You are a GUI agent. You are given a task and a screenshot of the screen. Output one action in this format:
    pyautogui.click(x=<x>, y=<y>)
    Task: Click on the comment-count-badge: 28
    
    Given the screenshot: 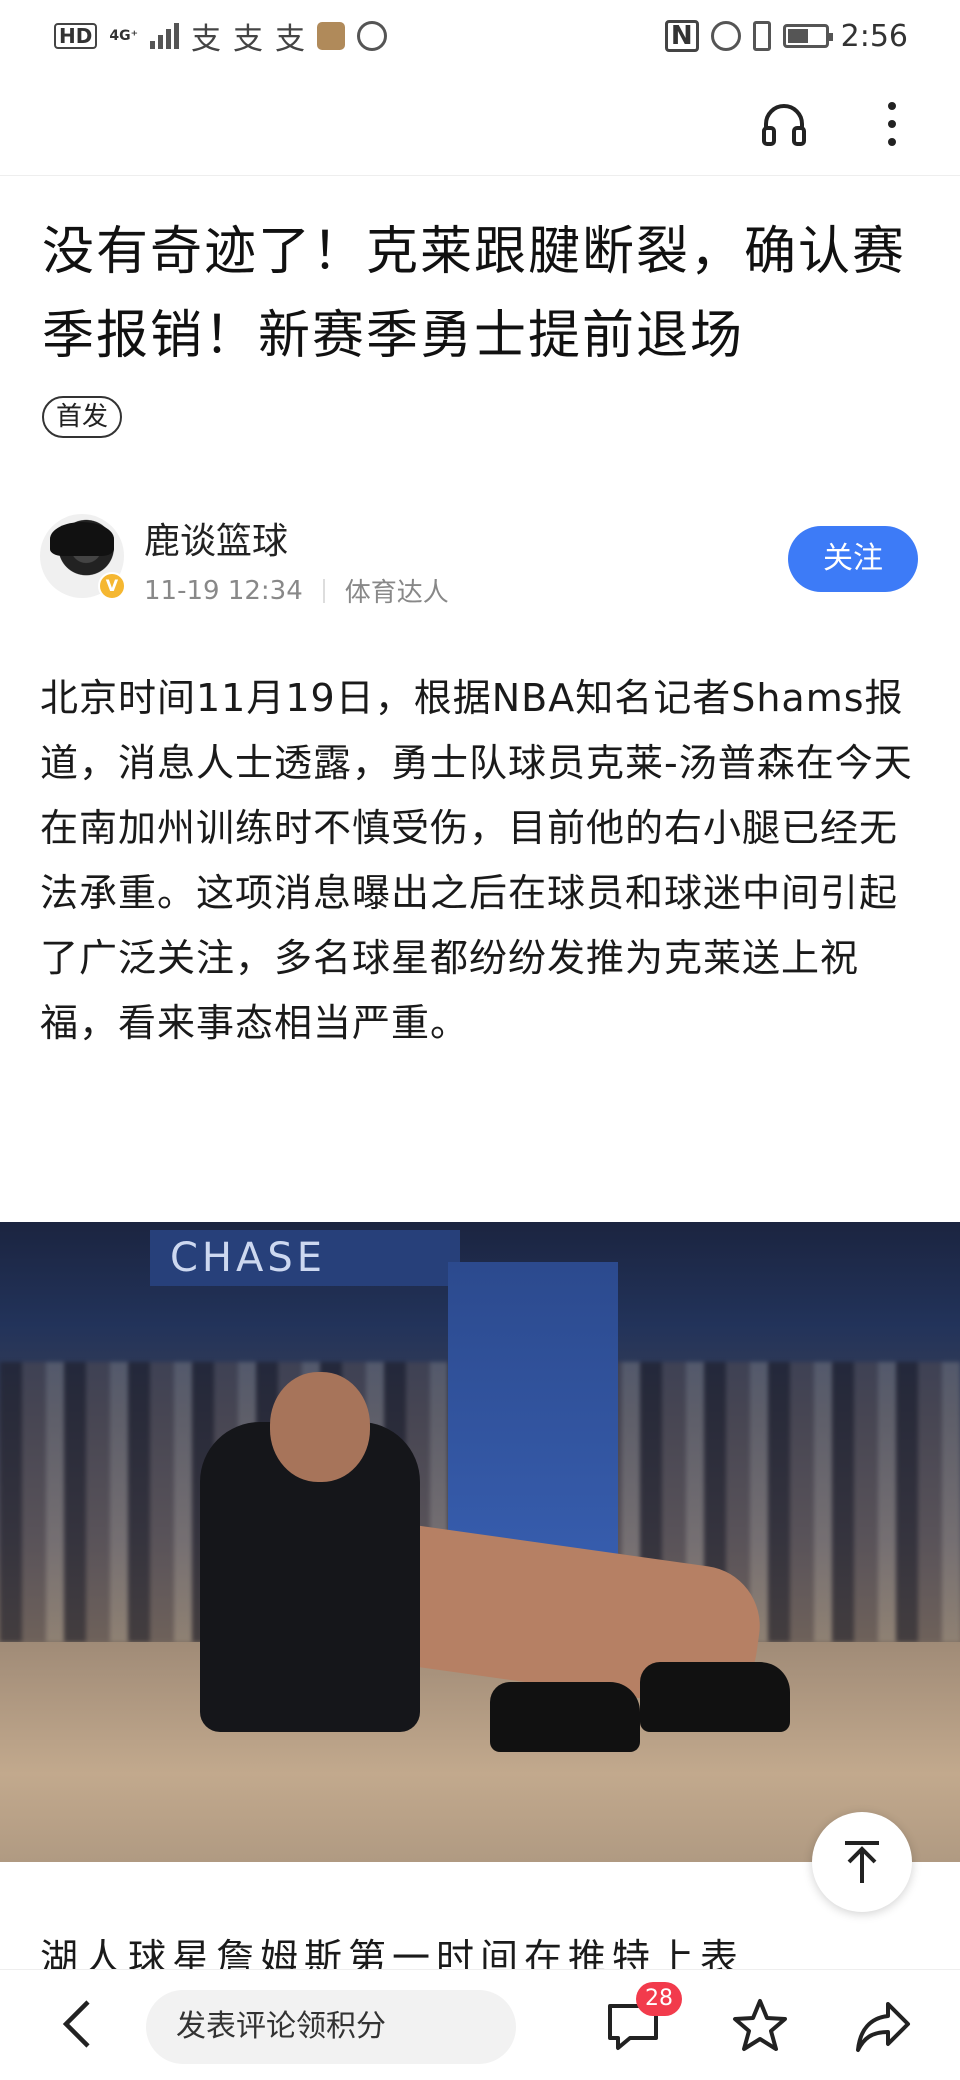 What is the action you would take?
    pyautogui.click(x=659, y=1999)
    